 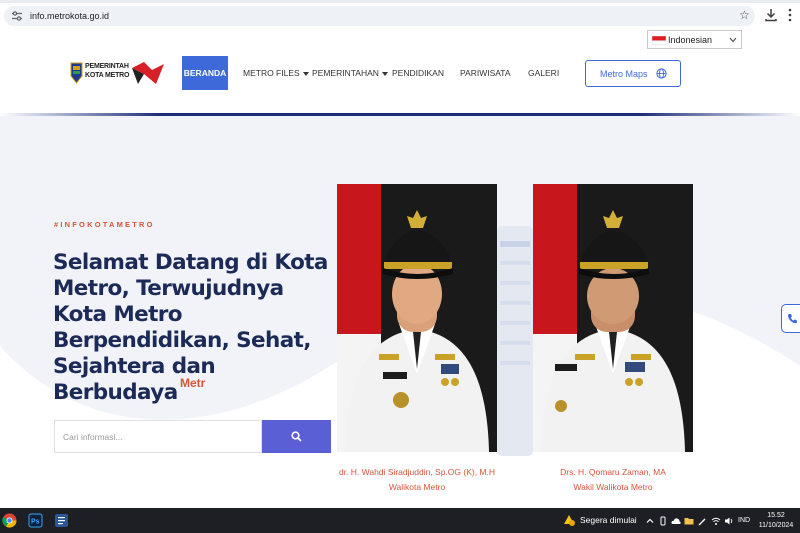 I want to click on vice-mayor-name: Drs. H. Qomaru Zaman, MA, so click(x=613, y=472).